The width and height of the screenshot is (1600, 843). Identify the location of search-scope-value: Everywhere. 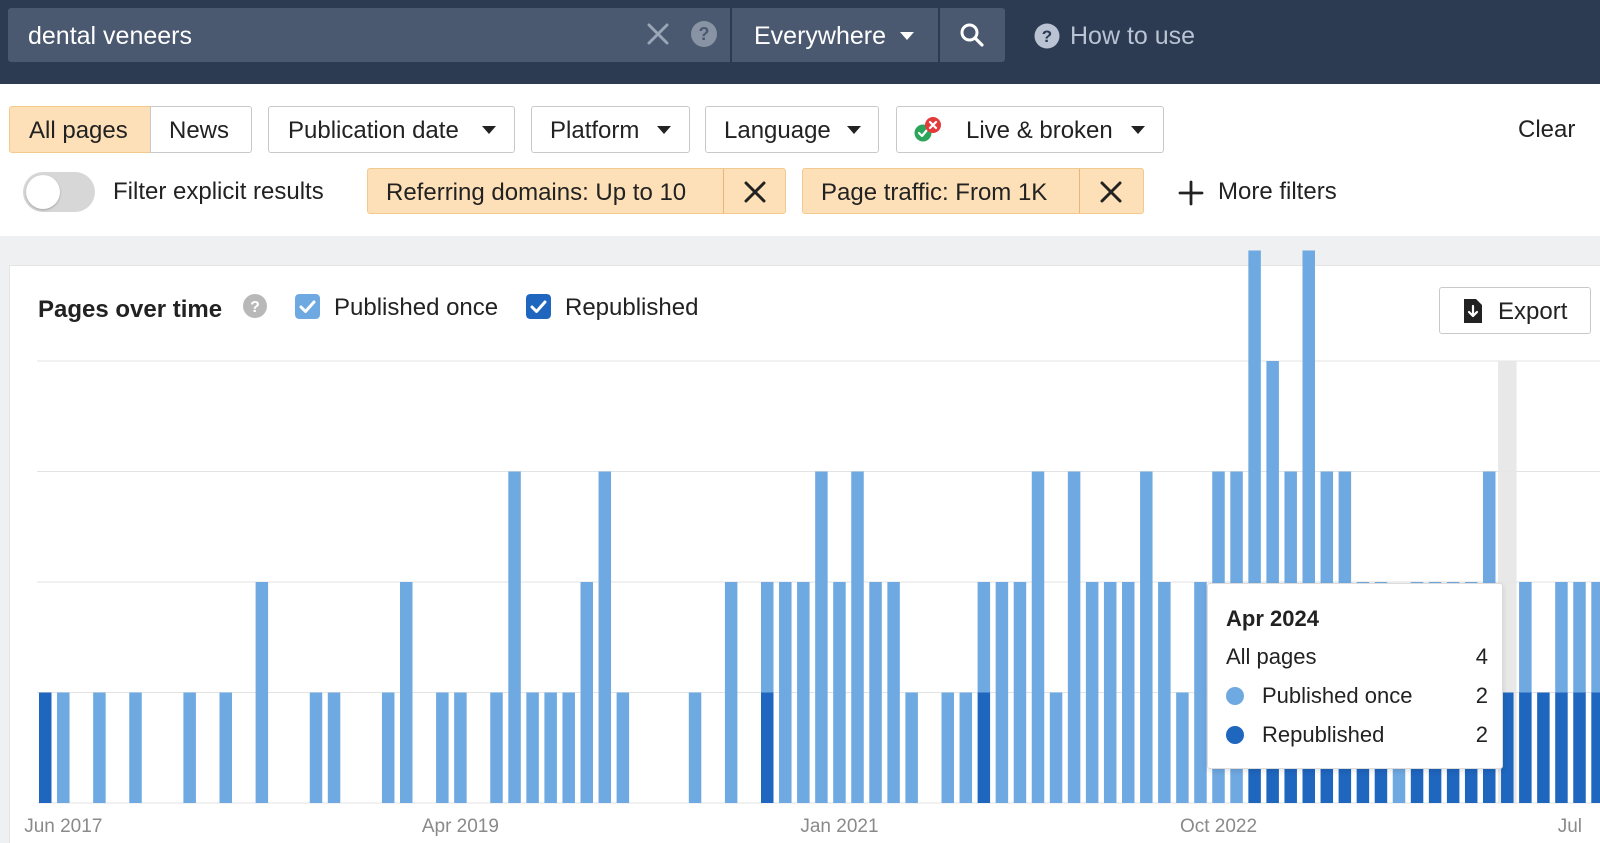
(820, 36).